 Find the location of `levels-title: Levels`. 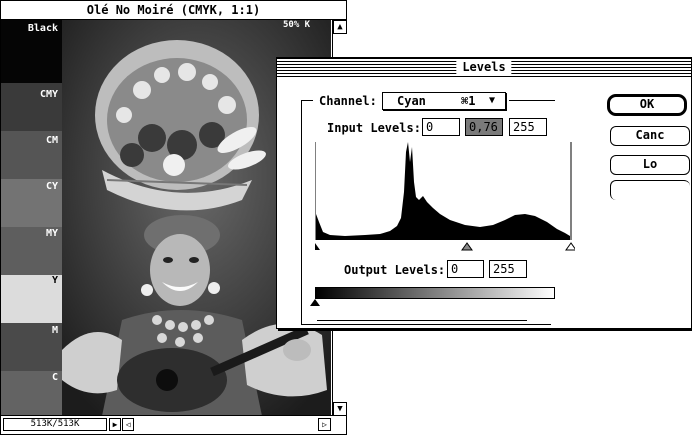

levels-title: Levels is located at coordinates (484, 67).